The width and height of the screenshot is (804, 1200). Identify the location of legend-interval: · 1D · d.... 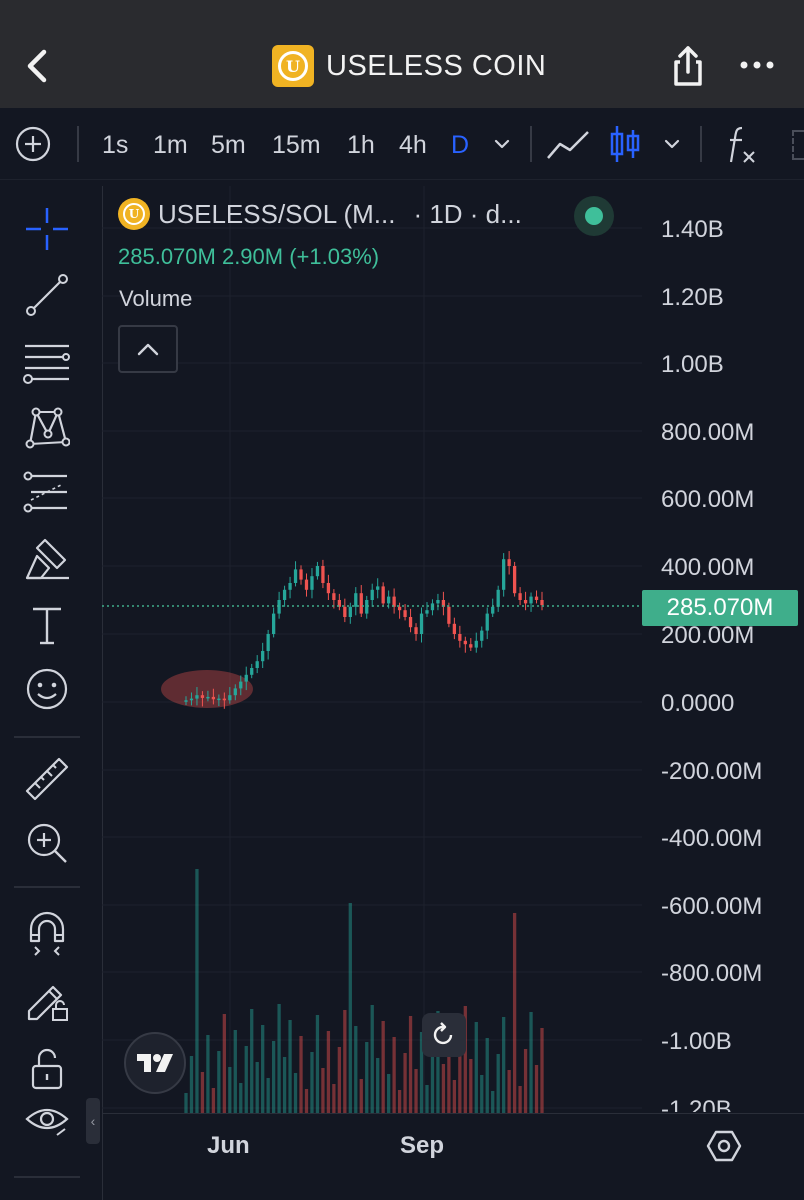
(467, 213).